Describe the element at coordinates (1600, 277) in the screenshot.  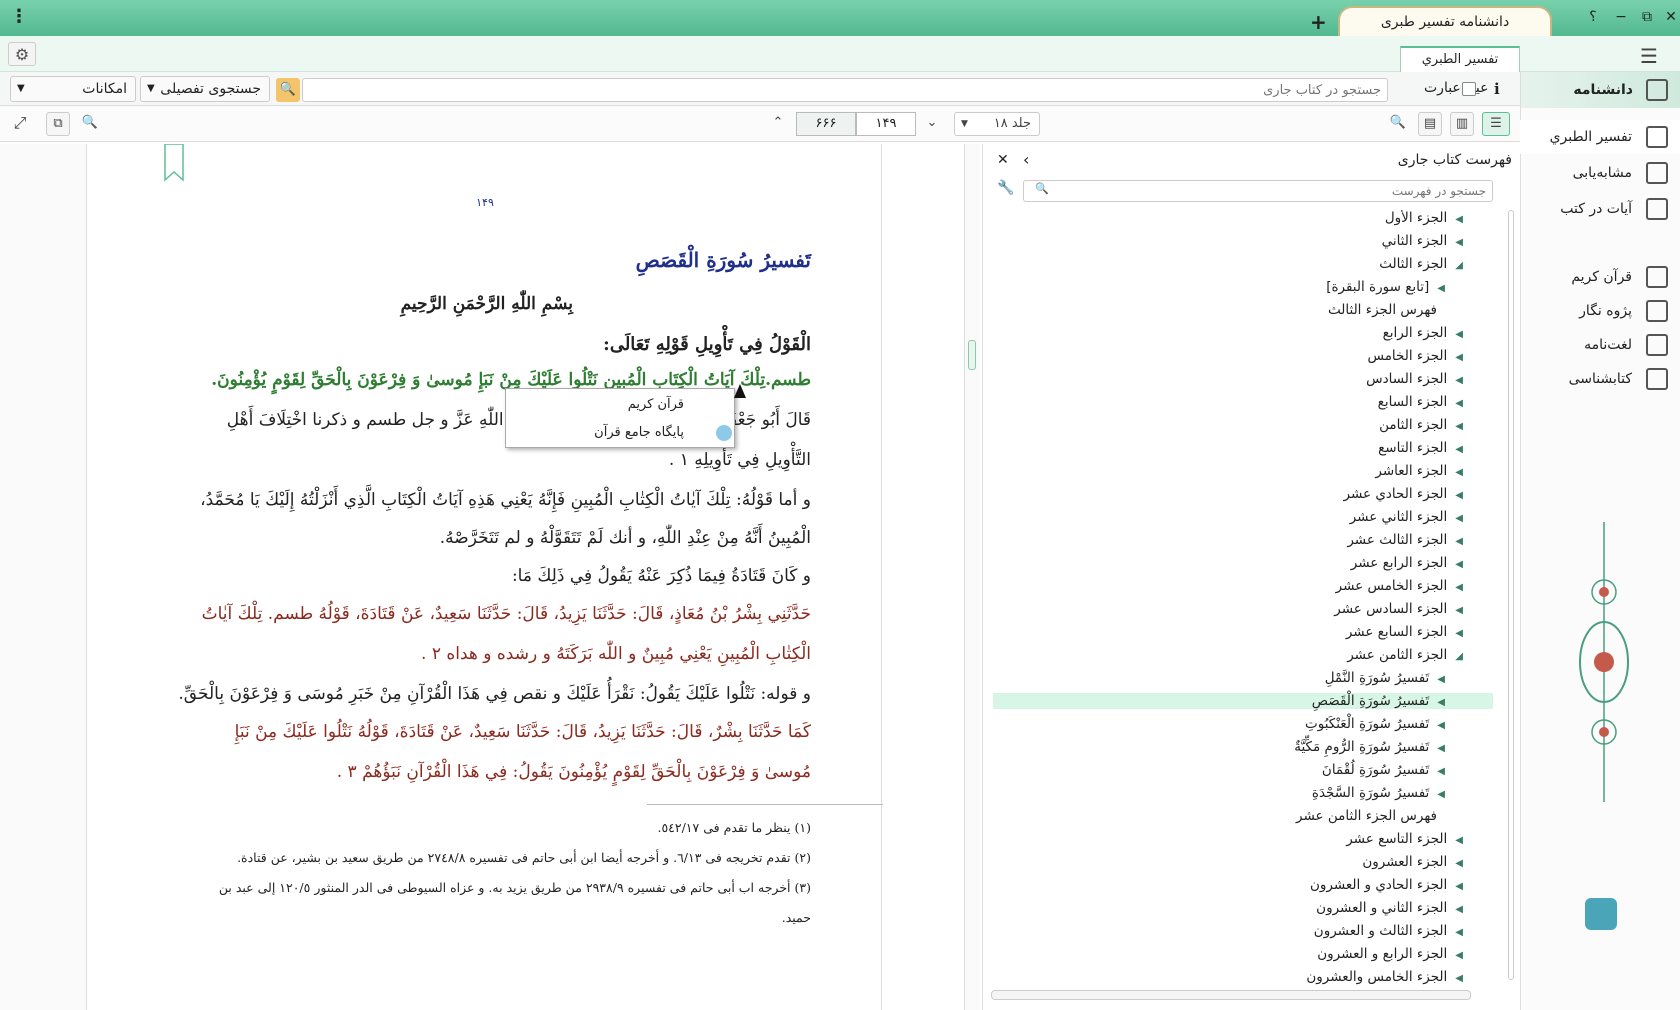
I see `sidebar-tool: قرآن کریم` at that location.